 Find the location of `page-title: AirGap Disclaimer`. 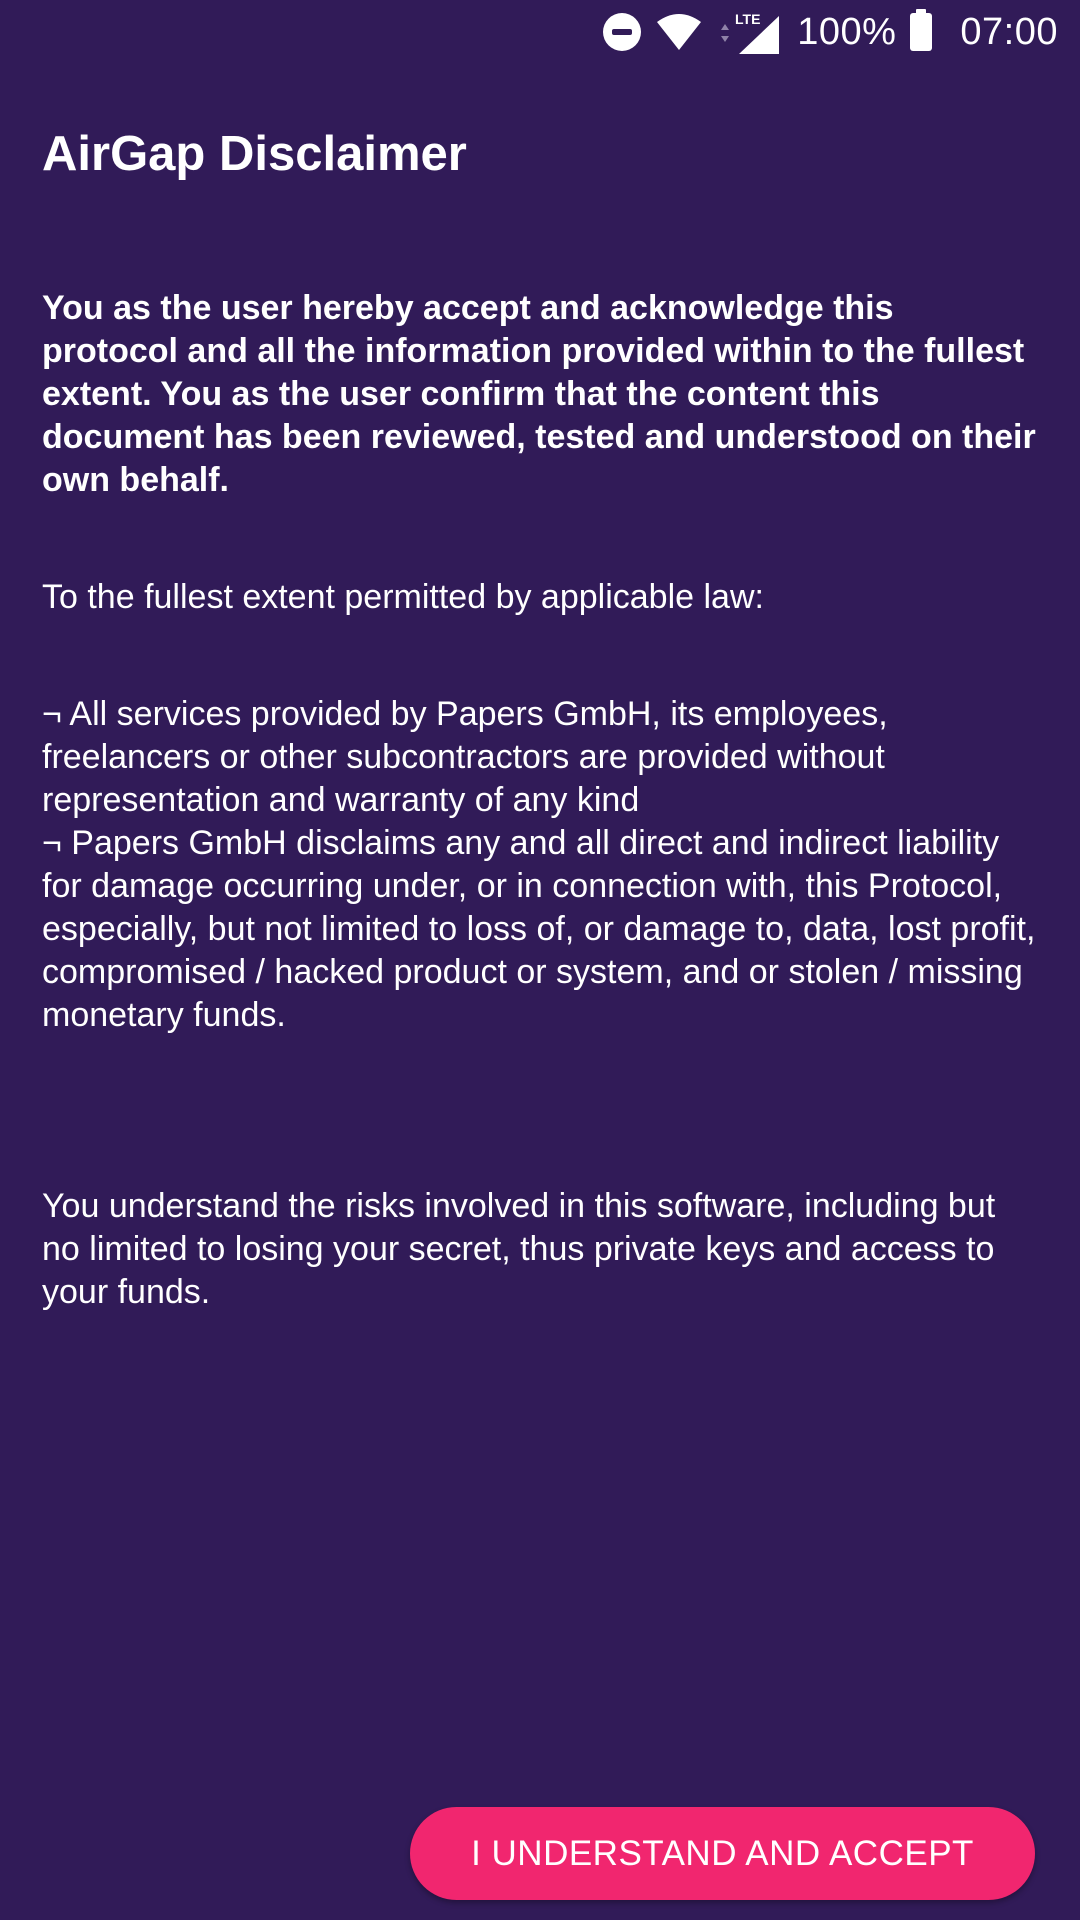

page-title: AirGap Disclaimer is located at coordinates (254, 154).